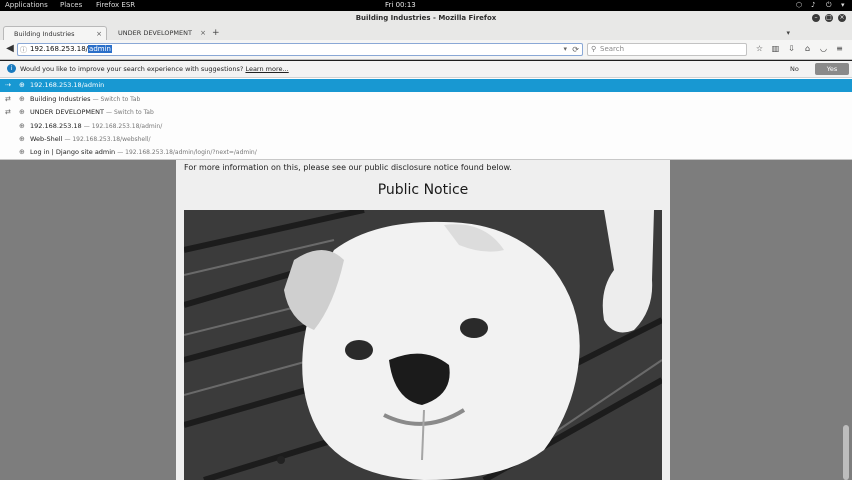 Image resolution: width=852 pixels, height=480 pixels. I want to click on system-tray: ⬡ ♪ ⏻ ▾, so click(822, 5).